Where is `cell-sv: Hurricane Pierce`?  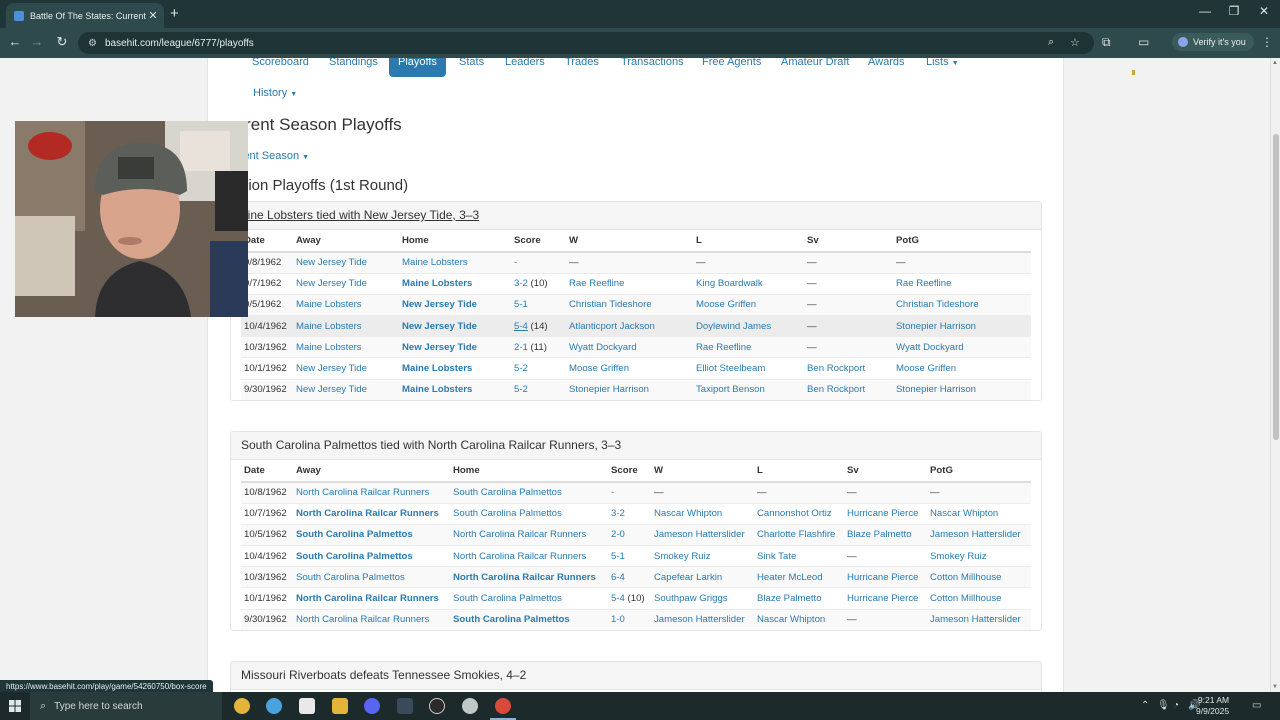
cell-sv: Hurricane Pierce is located at coordinates (885, 598).